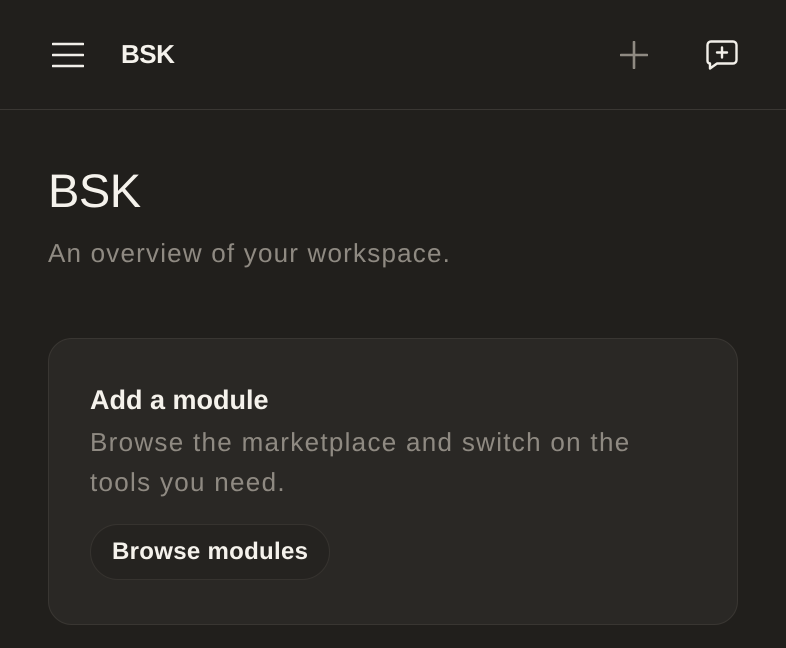  Describe the element at coordinates (94, 191) in the screenshot. I see `page-title: BSK` at that location.